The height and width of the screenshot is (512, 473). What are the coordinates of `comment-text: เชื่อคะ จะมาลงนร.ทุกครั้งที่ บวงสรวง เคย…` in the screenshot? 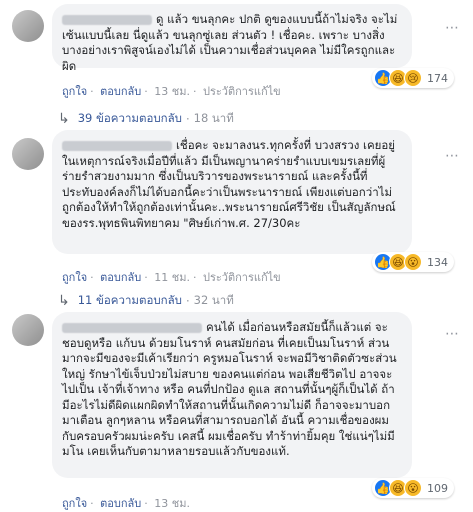 It's located at (229, 184).